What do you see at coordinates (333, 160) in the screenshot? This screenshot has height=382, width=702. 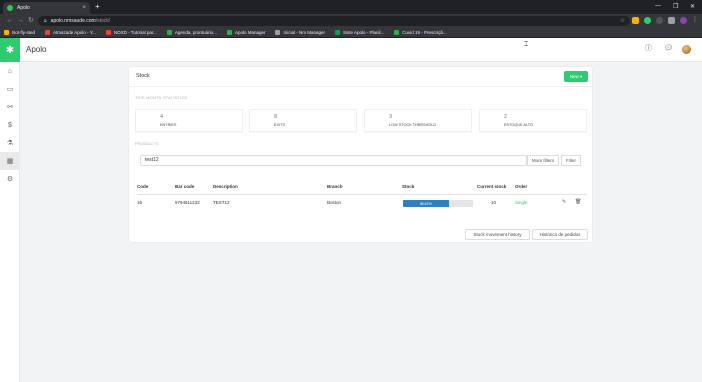 I see `product-search-input: test12` at bounding box center [333, 160].